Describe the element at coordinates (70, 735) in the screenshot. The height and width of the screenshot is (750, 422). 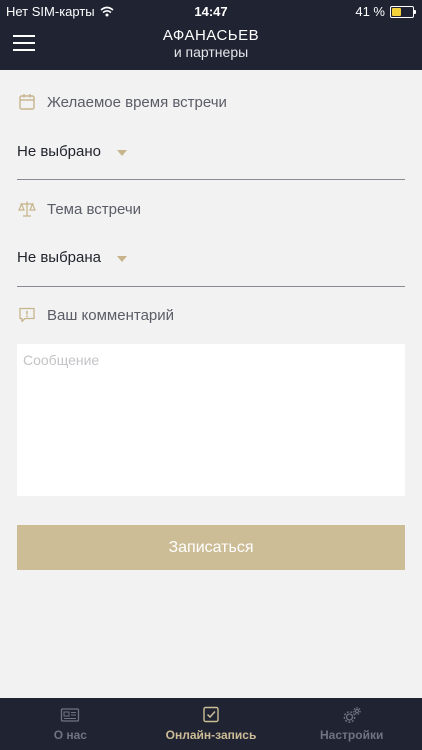
I see `tab-about-label: О нас` at that location.